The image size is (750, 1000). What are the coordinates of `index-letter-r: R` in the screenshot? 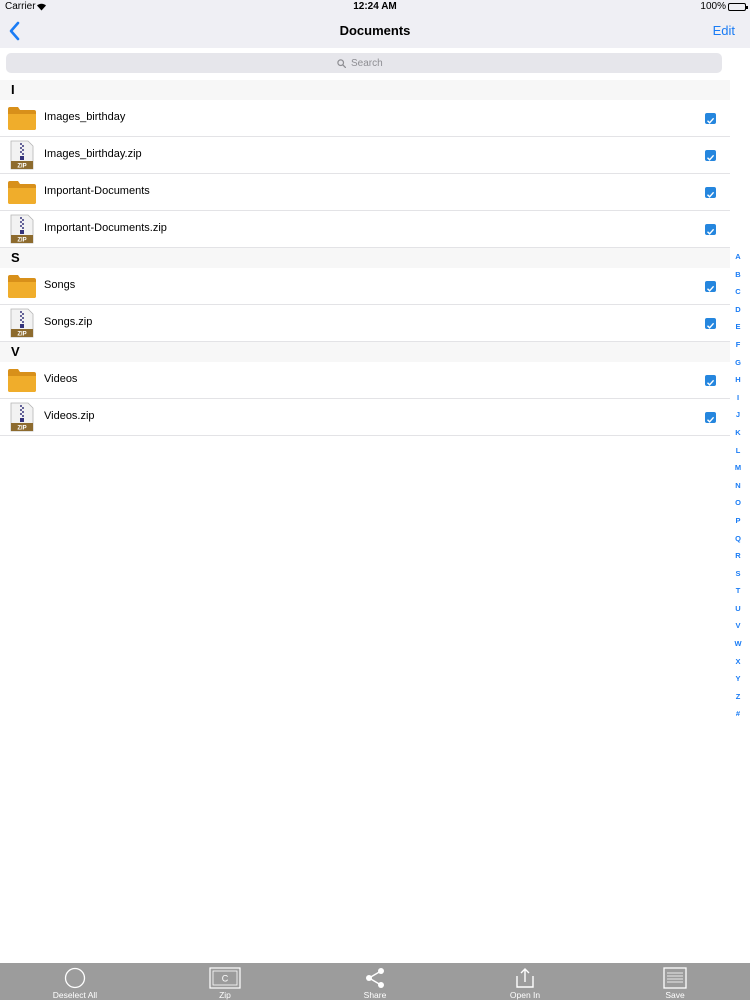 It's located at (738, 560).